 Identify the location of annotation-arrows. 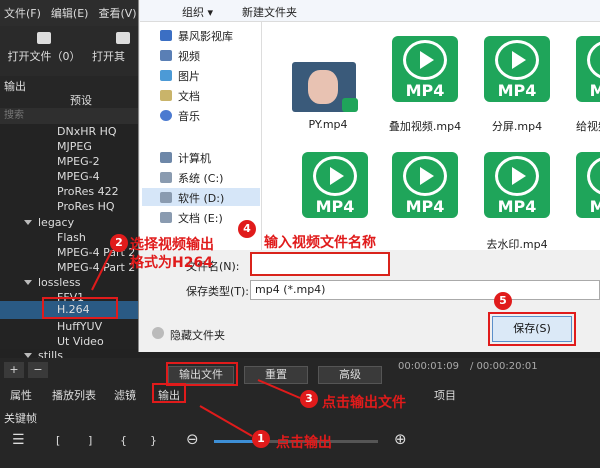
(196, 343).